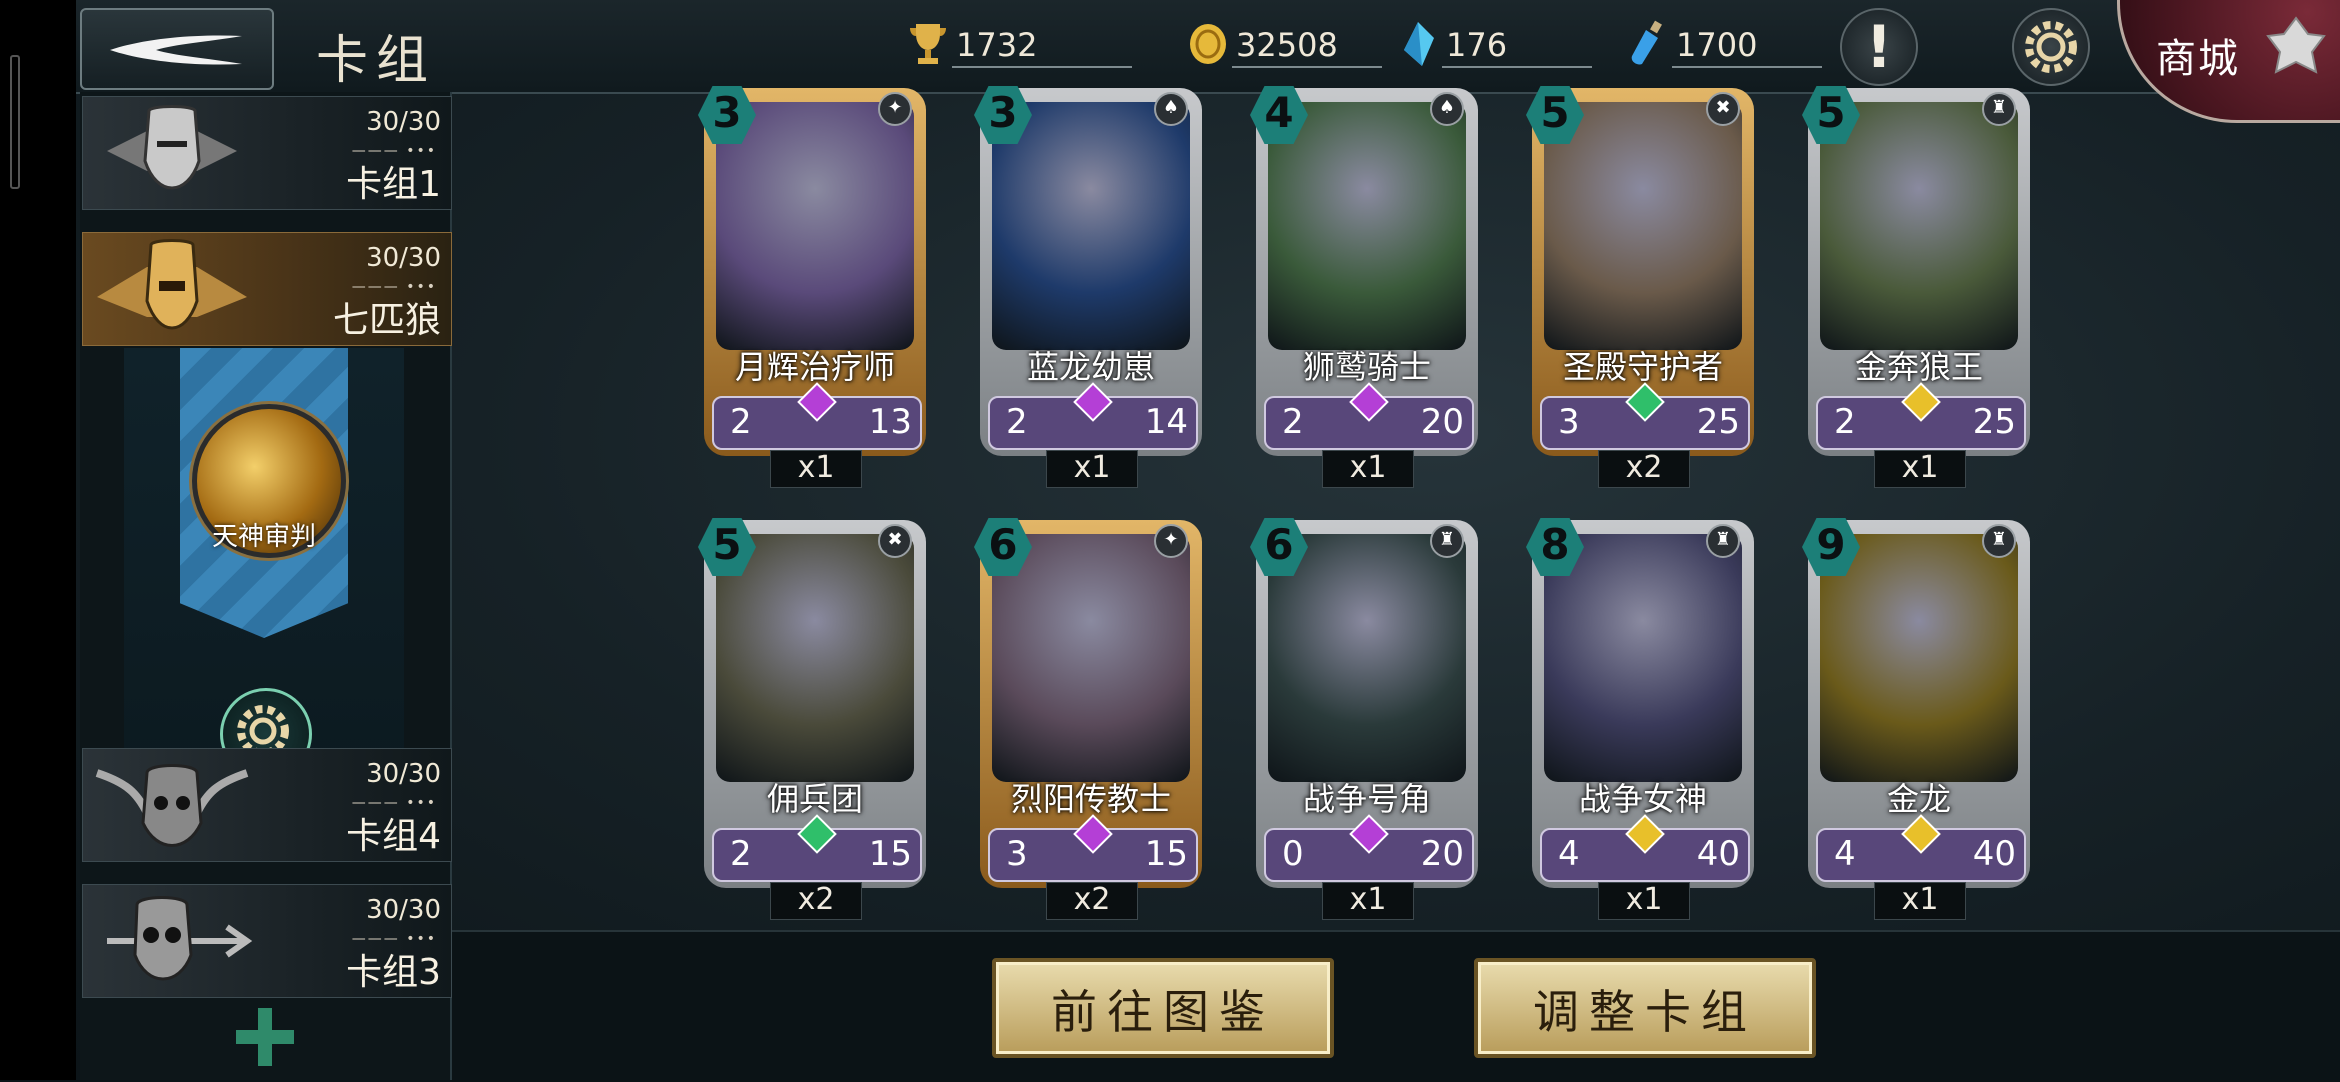  Describe the element at coordinates (1918, 799) in the screenshot. I see `card-name: 金龙` at that location.